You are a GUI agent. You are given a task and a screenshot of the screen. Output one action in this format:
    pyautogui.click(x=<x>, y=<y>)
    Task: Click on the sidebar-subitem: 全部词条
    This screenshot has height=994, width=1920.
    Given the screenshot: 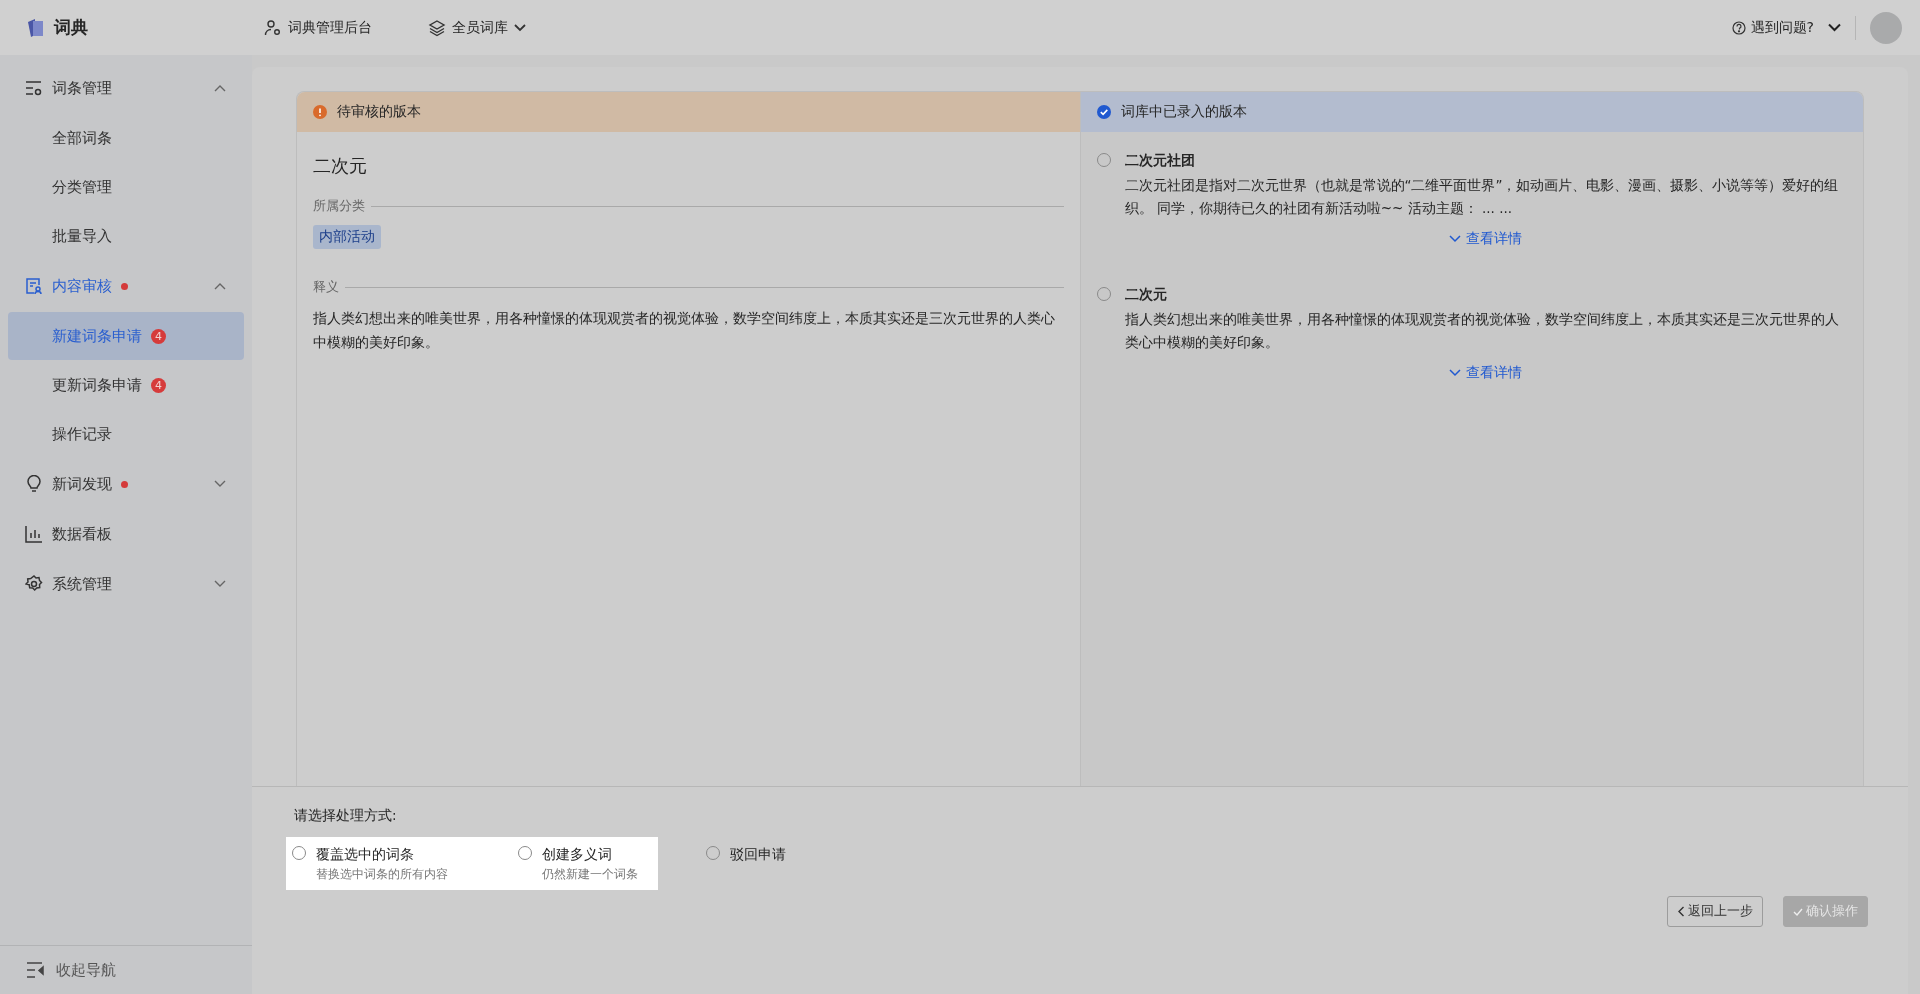 What is the action you would take?
    pyautogui.click(x=126, y=138)
    